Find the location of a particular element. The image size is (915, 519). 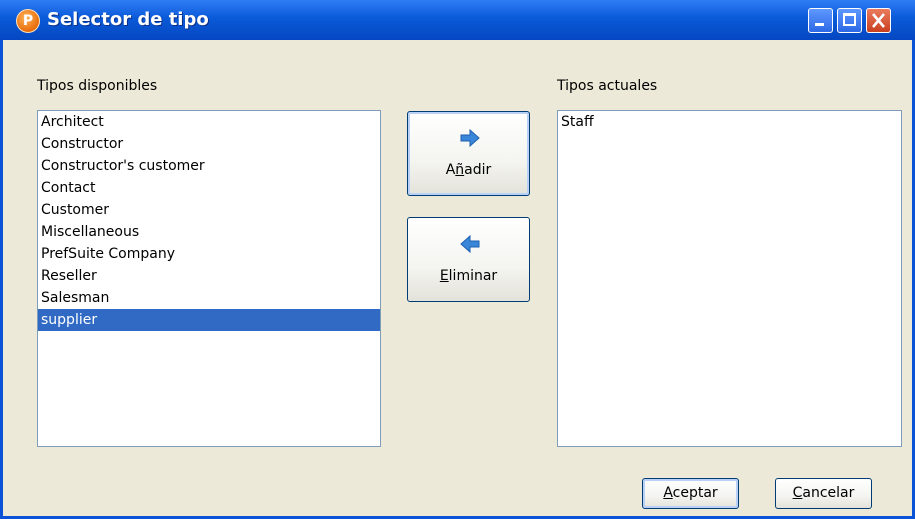

cancel-button: Cancelar is located at coordinates (823, 493).